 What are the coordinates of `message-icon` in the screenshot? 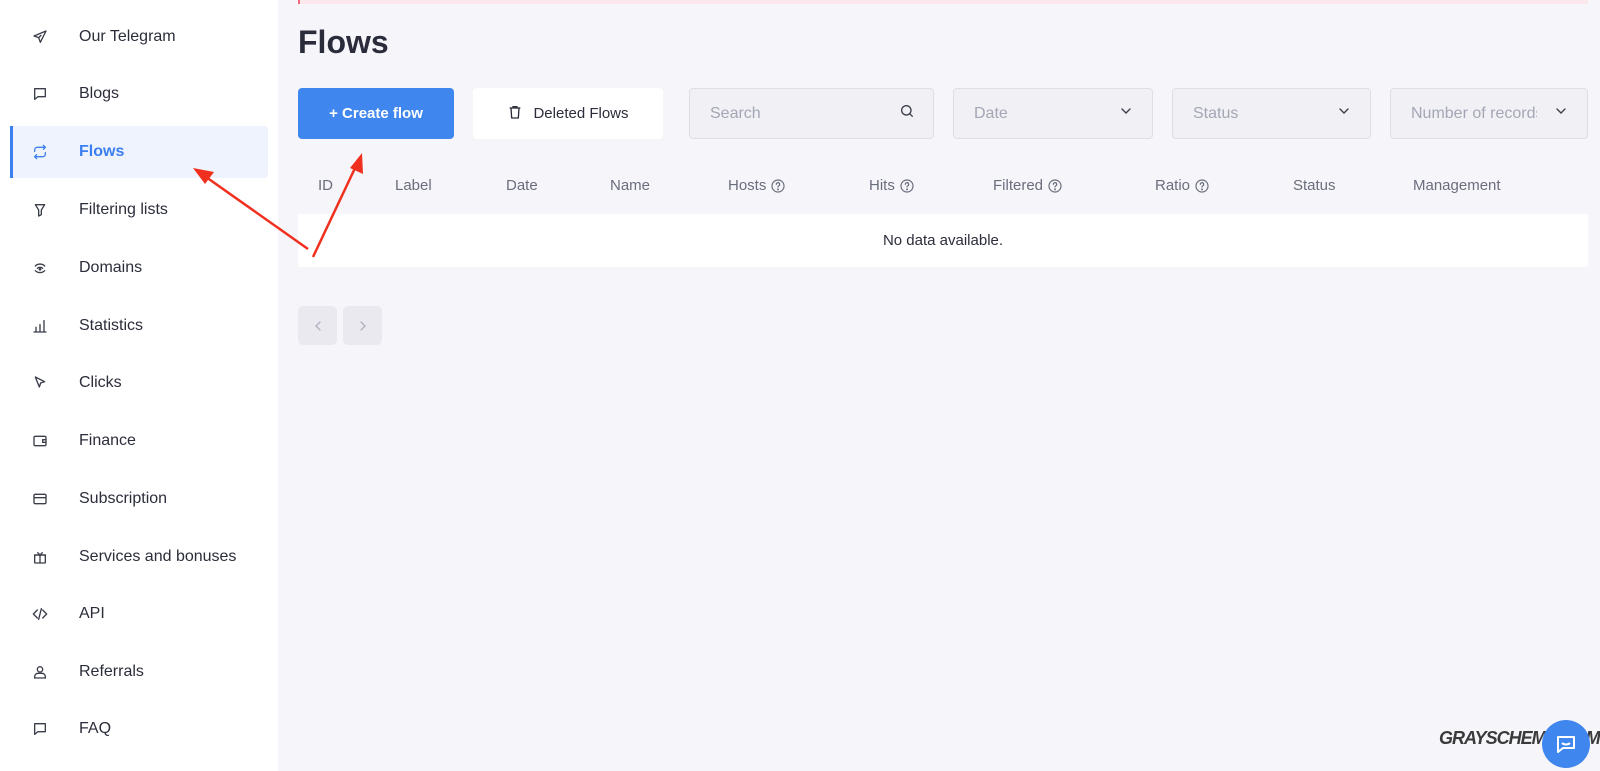 It's located at (40, 729).